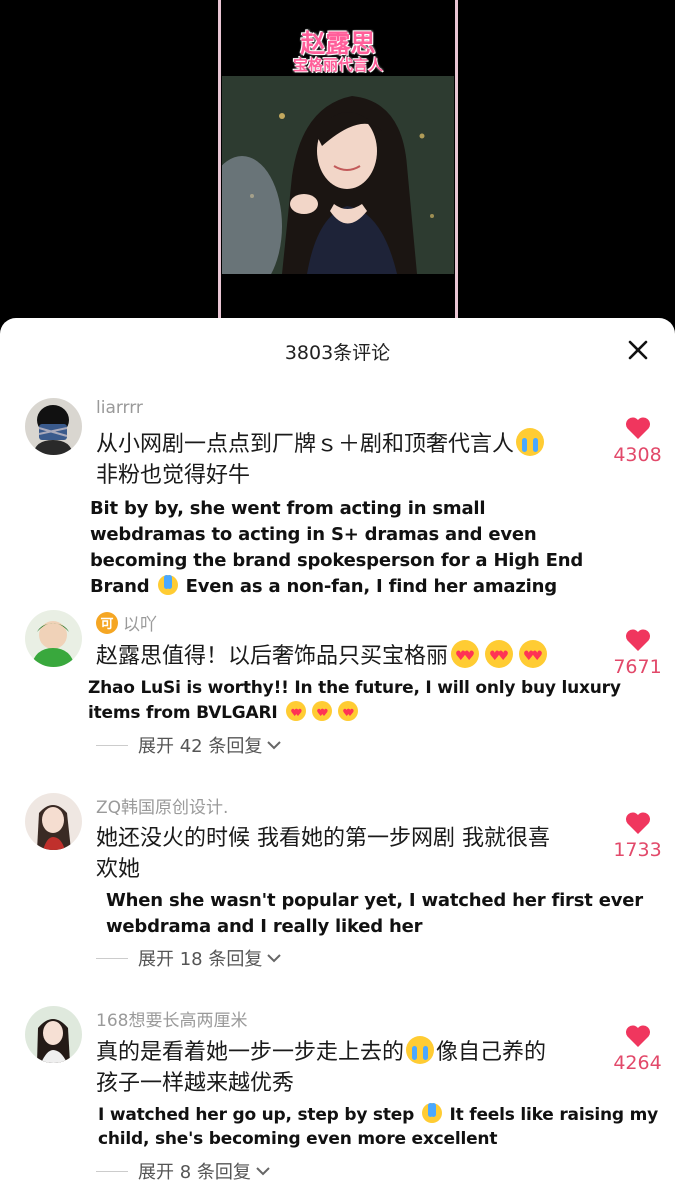 The height and width of the screenshot is (1200, 675). What do you see at coordinates (637, 1049) in the screenshot?
I see `like-button: 4264` at bounding box center [637, 1049].